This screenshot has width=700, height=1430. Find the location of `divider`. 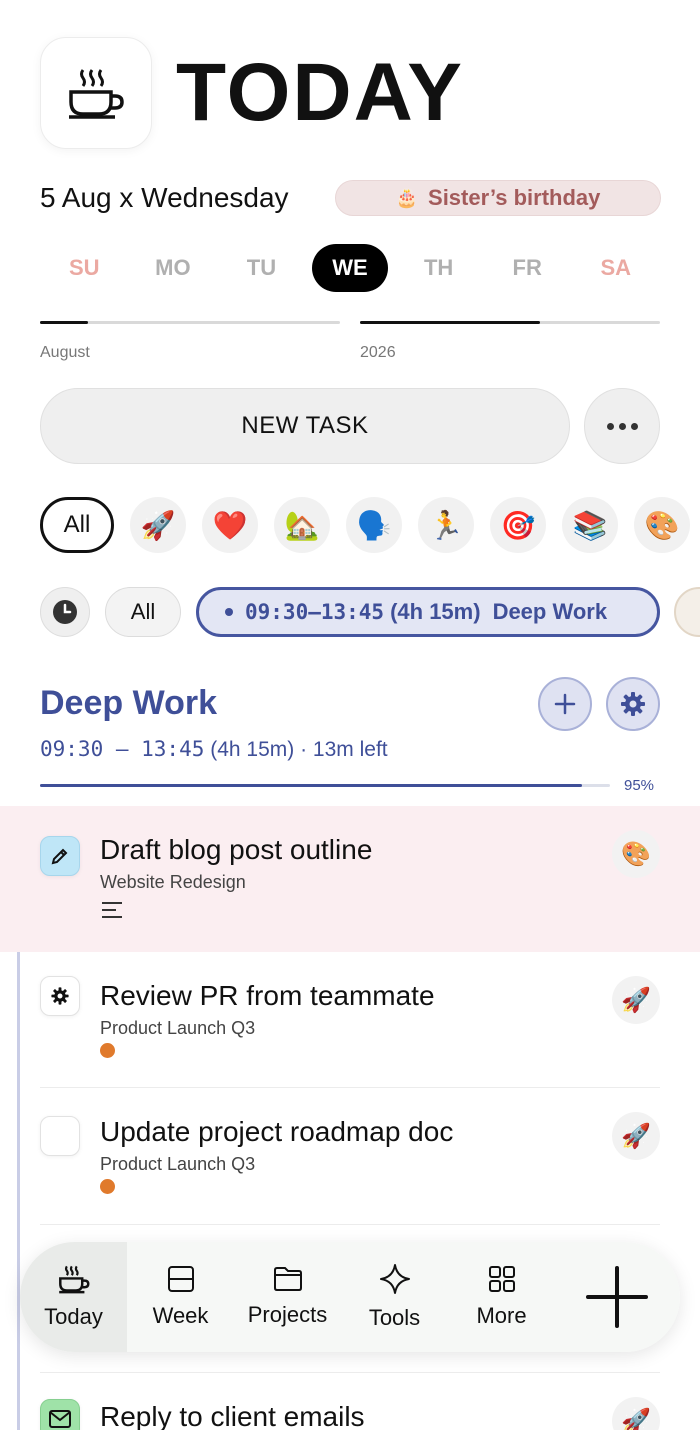

divider is located at coordinates (350, 1224).